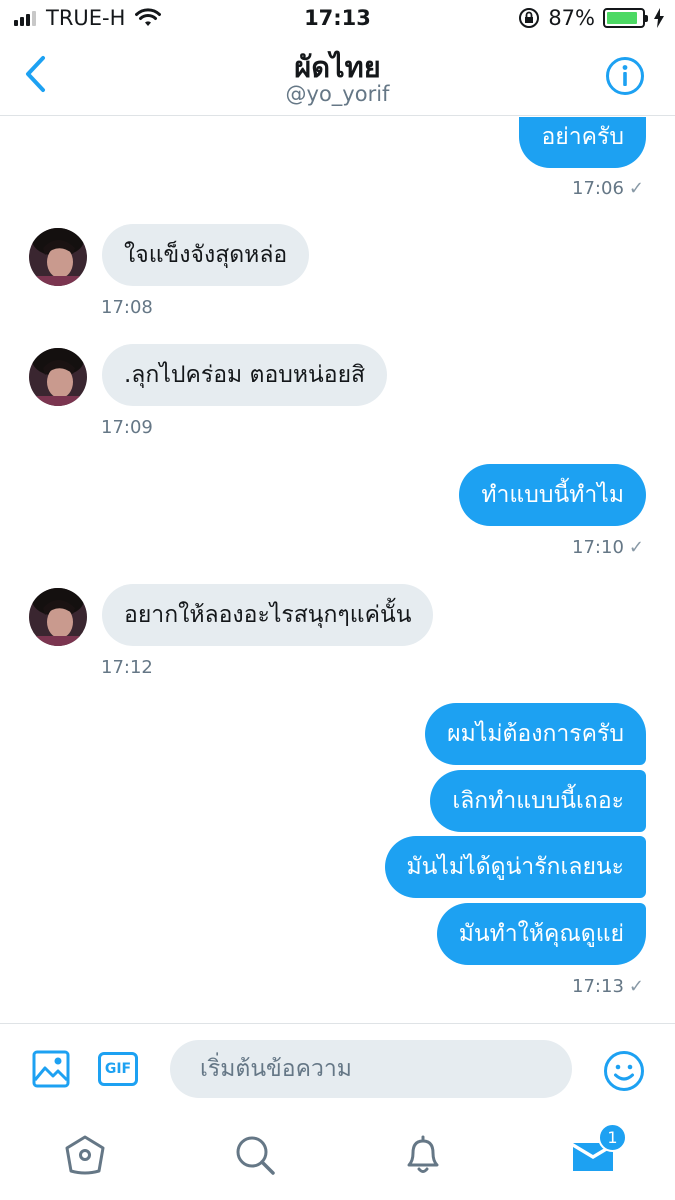 This screenshot has height=1200, width=675. Describe the element at coordinates (255, 1155) in the screenshot. I see `search-icon` at that location.